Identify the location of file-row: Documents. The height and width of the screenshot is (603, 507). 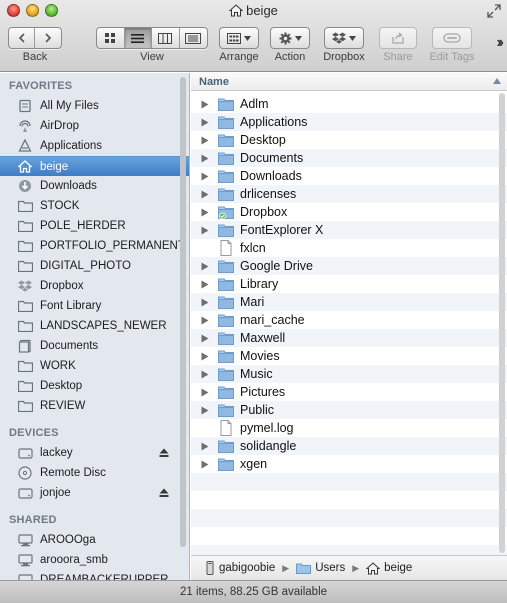
(349, 158).